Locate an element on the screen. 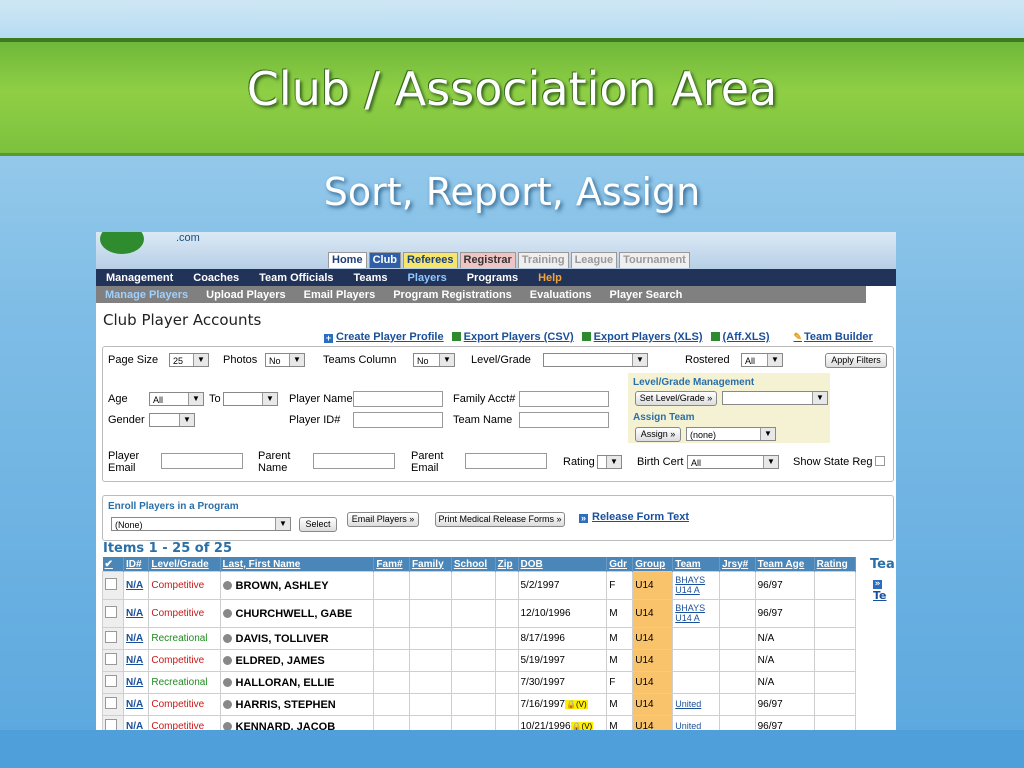  aff-xls-link: (Aff.XLS) is located at coordinates (740, 337).